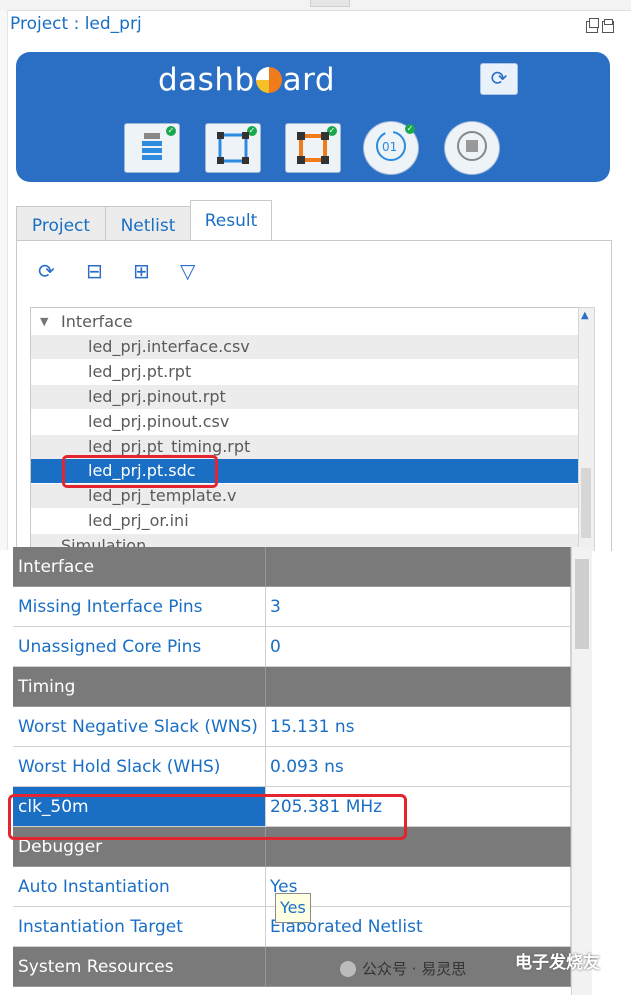 The width and height of the screenshot is (631, 995). I want to click on routing-icon, so click(313, 148).